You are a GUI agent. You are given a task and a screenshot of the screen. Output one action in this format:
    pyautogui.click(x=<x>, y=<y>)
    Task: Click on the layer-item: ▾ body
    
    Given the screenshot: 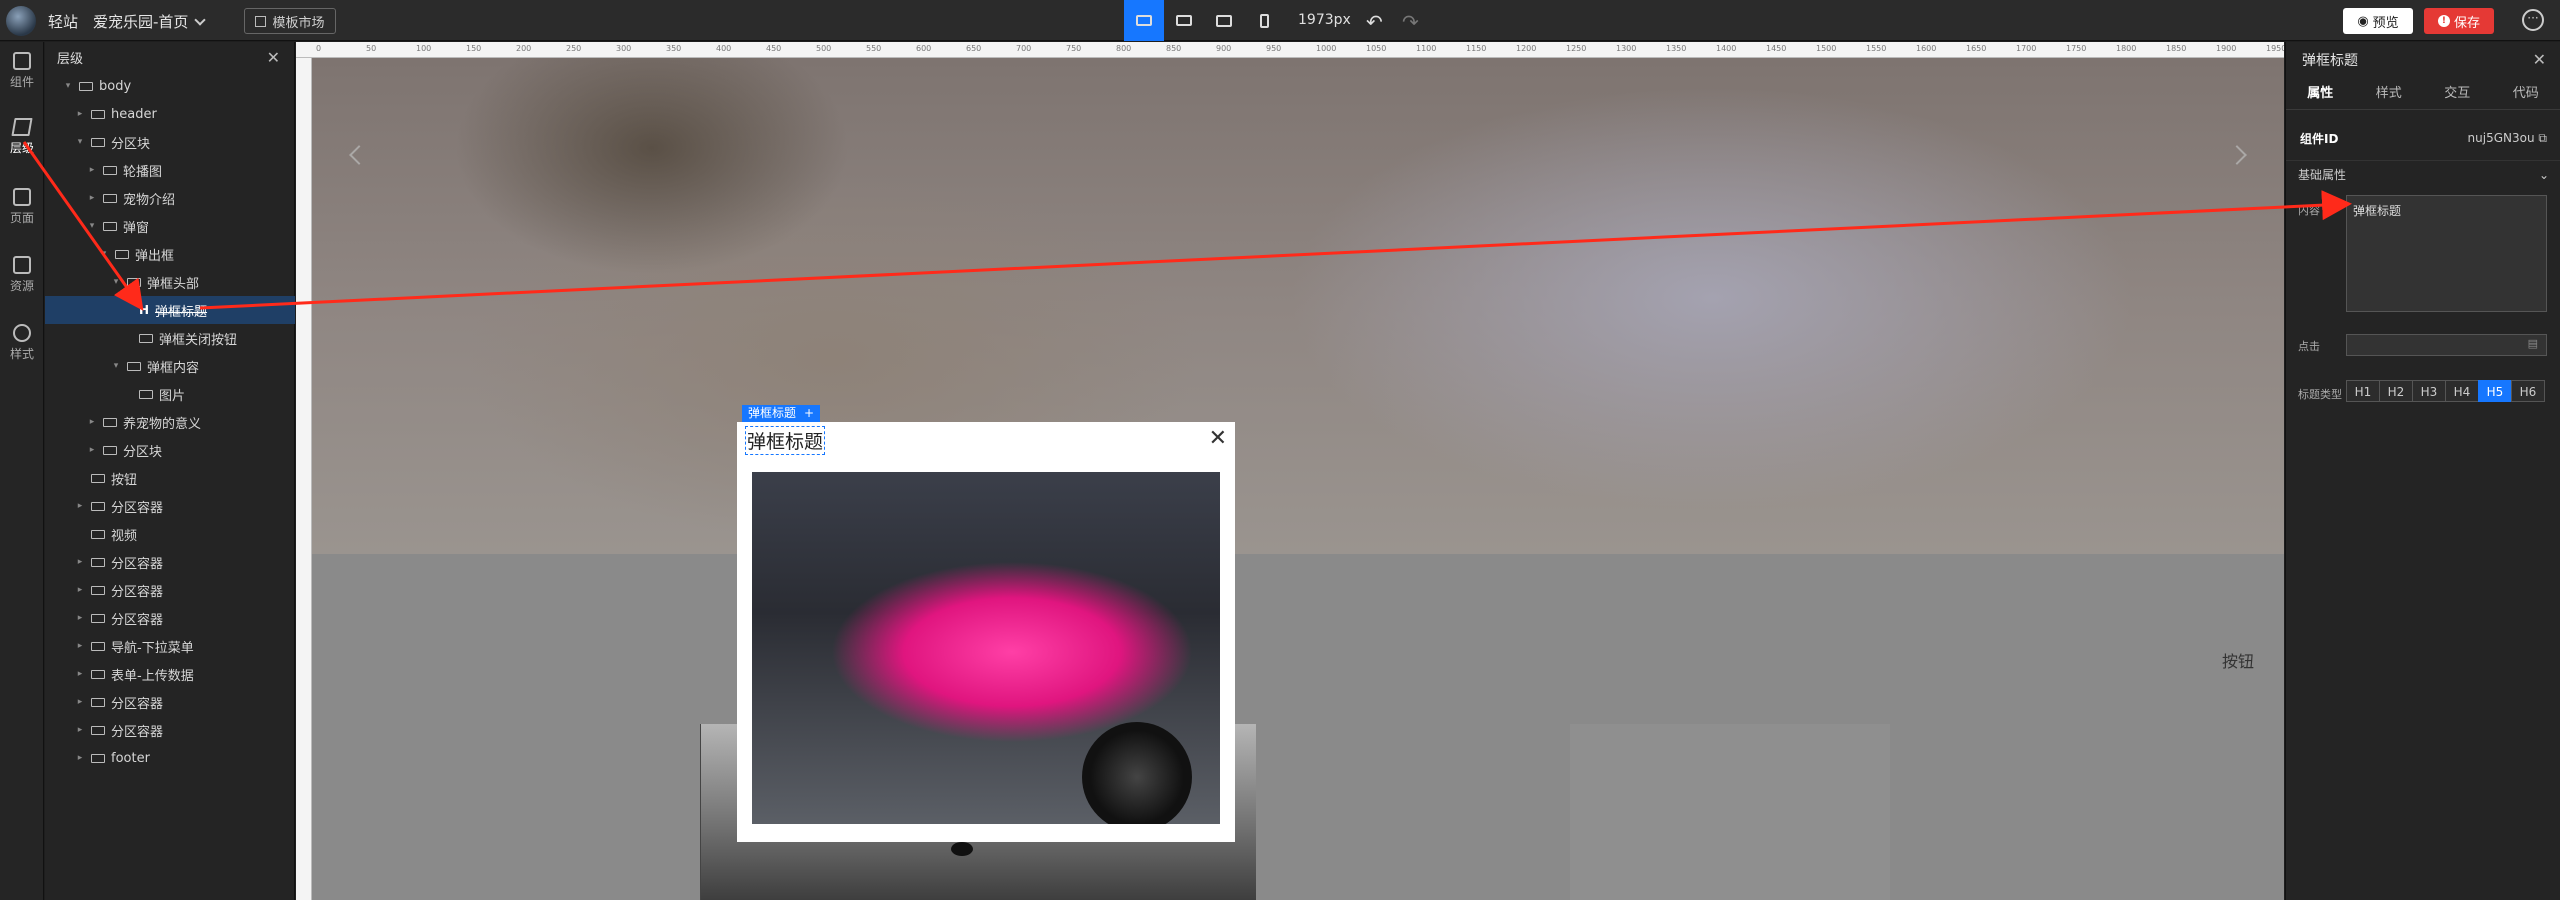 What is the action you would take?
    pyautogui.click(x=170, y=86)
    